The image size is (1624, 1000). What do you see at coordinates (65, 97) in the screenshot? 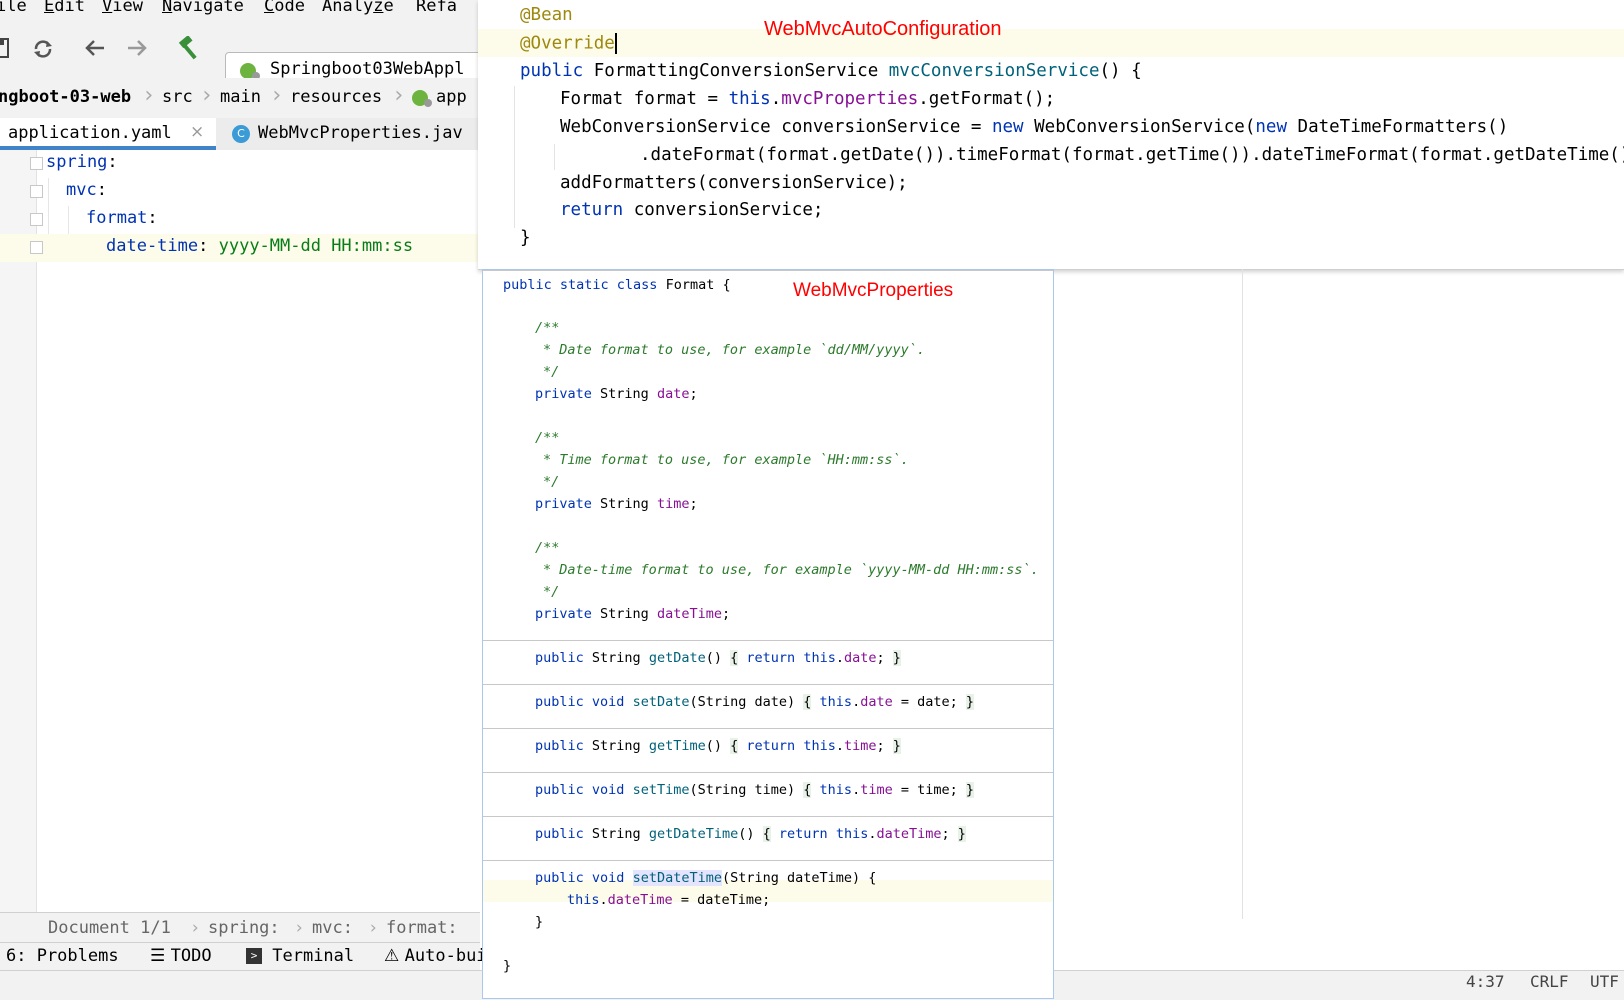
I see `breadcrumb-project: ngboot-03-web` at bounding box center [65, 97].